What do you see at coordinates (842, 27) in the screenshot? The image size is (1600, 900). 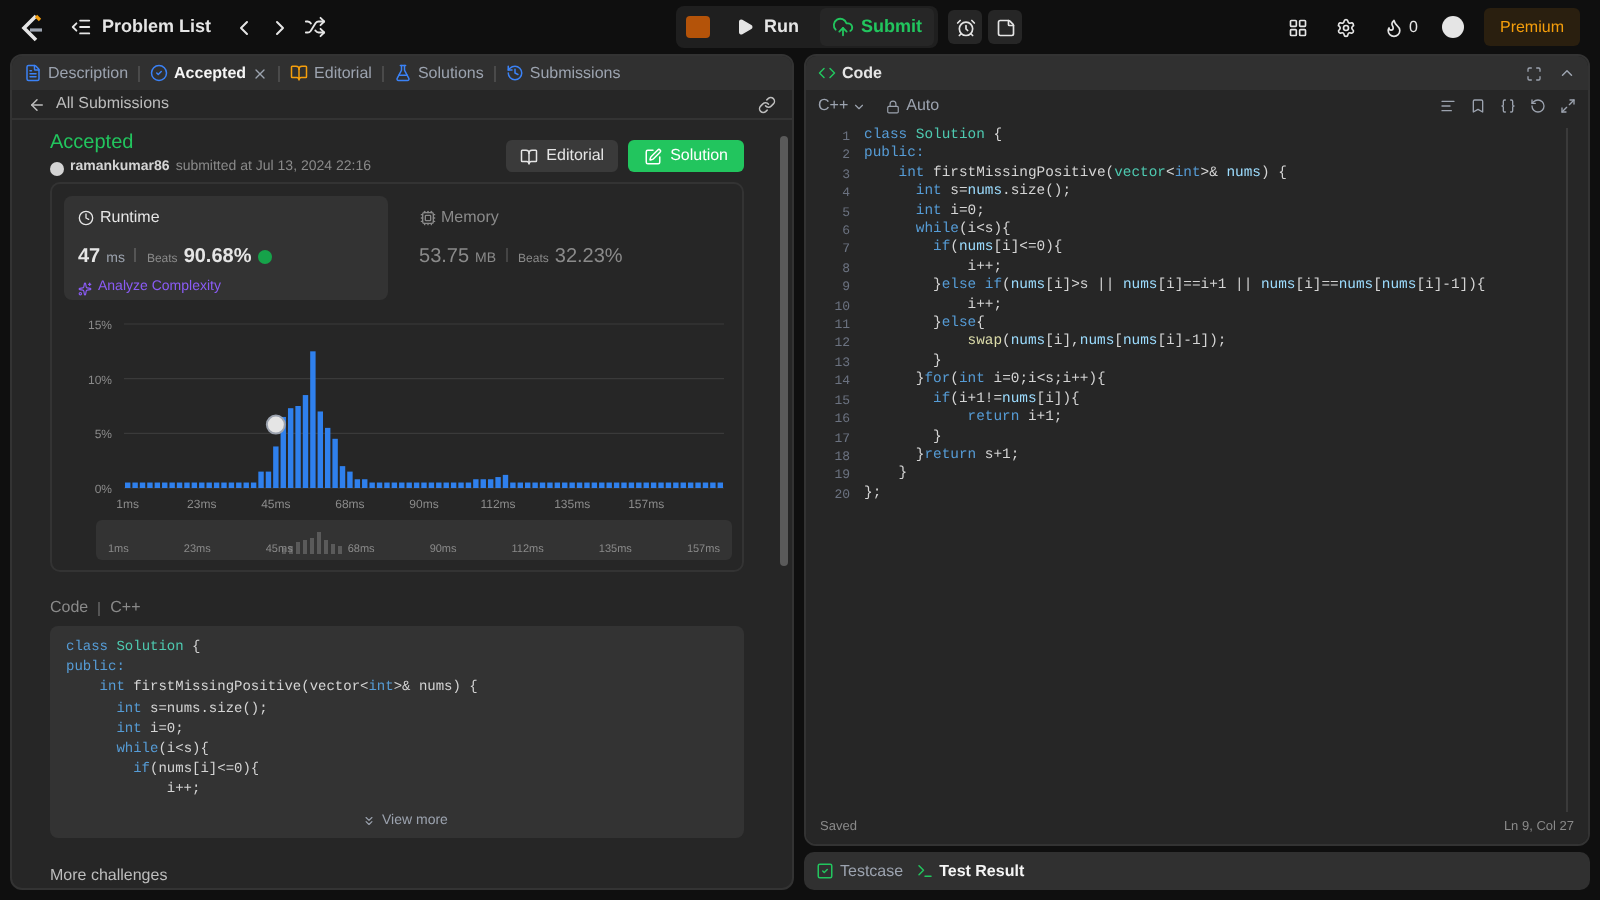 I see `cloud-upload-icon` at bounding box center [842, 27].